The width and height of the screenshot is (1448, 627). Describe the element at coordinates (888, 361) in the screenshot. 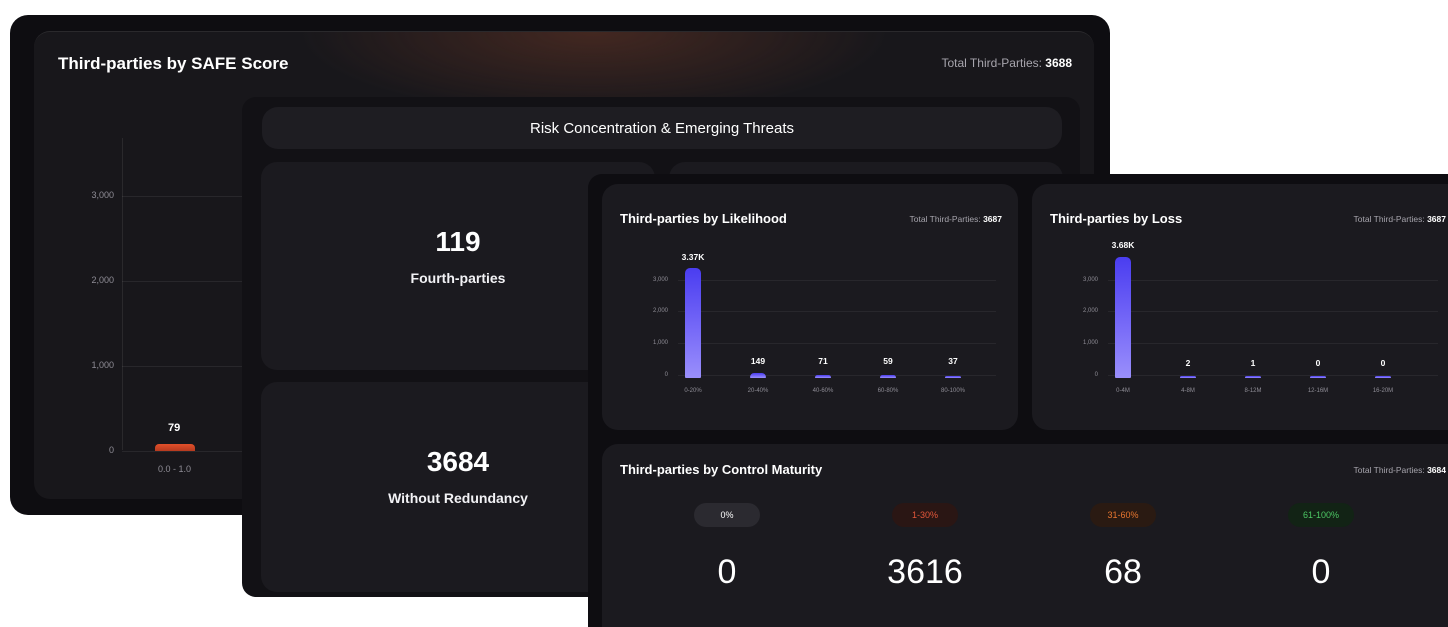

I see `likelihood-bar-label: 59` at that location.